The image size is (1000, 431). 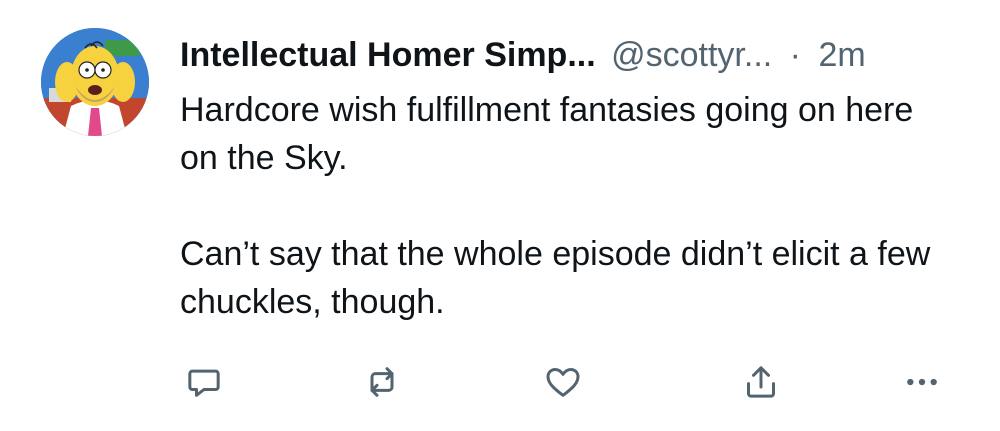 I want to click on more-icon, so click(x=922, y=382).